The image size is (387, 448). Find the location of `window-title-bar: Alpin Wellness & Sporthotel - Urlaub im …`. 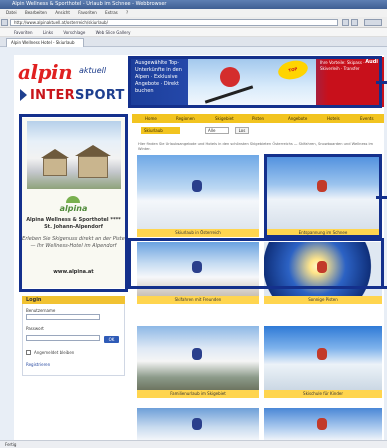

window-title-bar: Alpin Wellness & Sporthotel - Urlaub im … is located at coordinates (193, 4).